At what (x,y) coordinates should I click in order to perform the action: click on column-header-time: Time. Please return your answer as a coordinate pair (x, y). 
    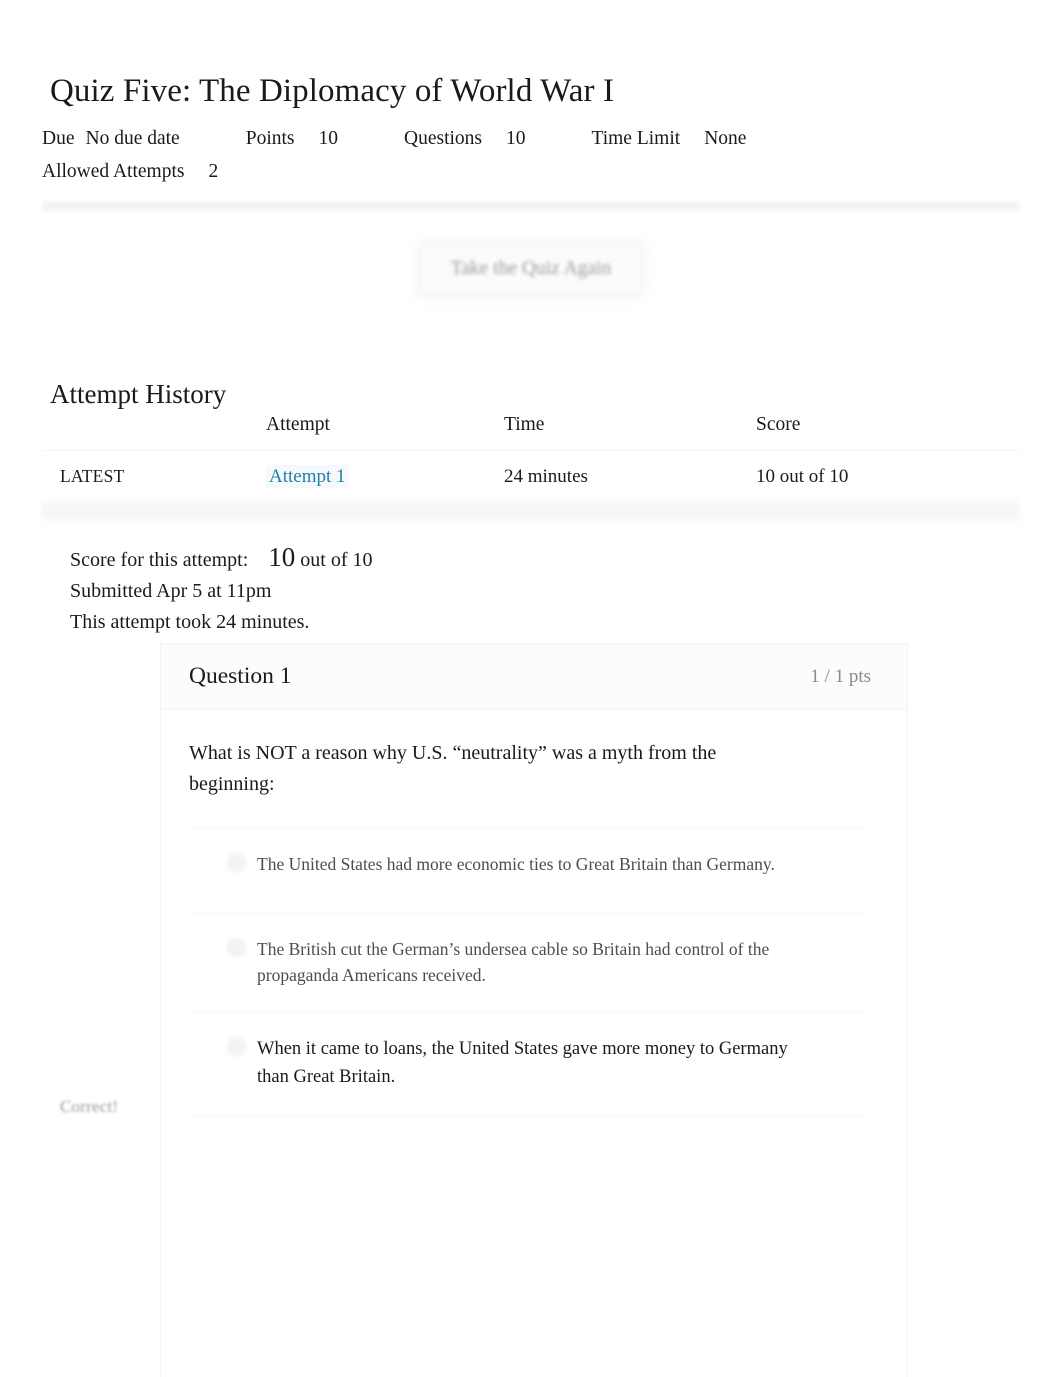
    Looking at the image, I should click on (524, 424).